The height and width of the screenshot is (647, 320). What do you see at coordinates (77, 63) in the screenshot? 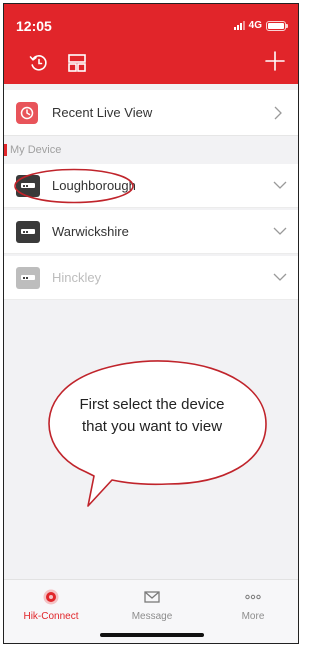
I see `layout-icon` at bounding box center [77, 63].